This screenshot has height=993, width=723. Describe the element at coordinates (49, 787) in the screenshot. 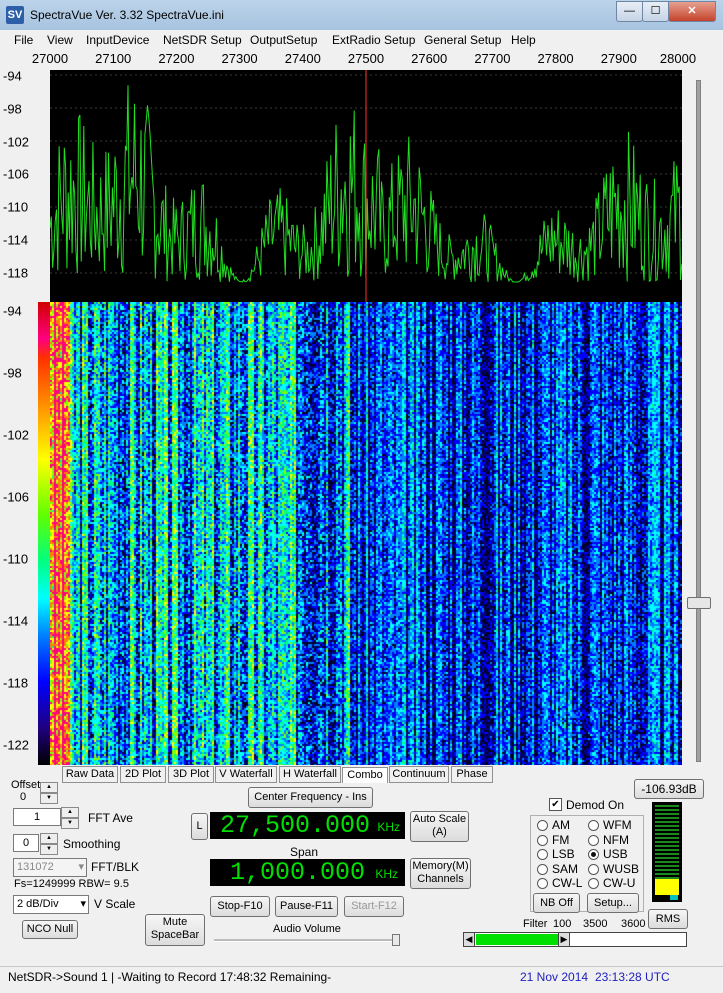

I see `offset-up-button: ▲` at that location.